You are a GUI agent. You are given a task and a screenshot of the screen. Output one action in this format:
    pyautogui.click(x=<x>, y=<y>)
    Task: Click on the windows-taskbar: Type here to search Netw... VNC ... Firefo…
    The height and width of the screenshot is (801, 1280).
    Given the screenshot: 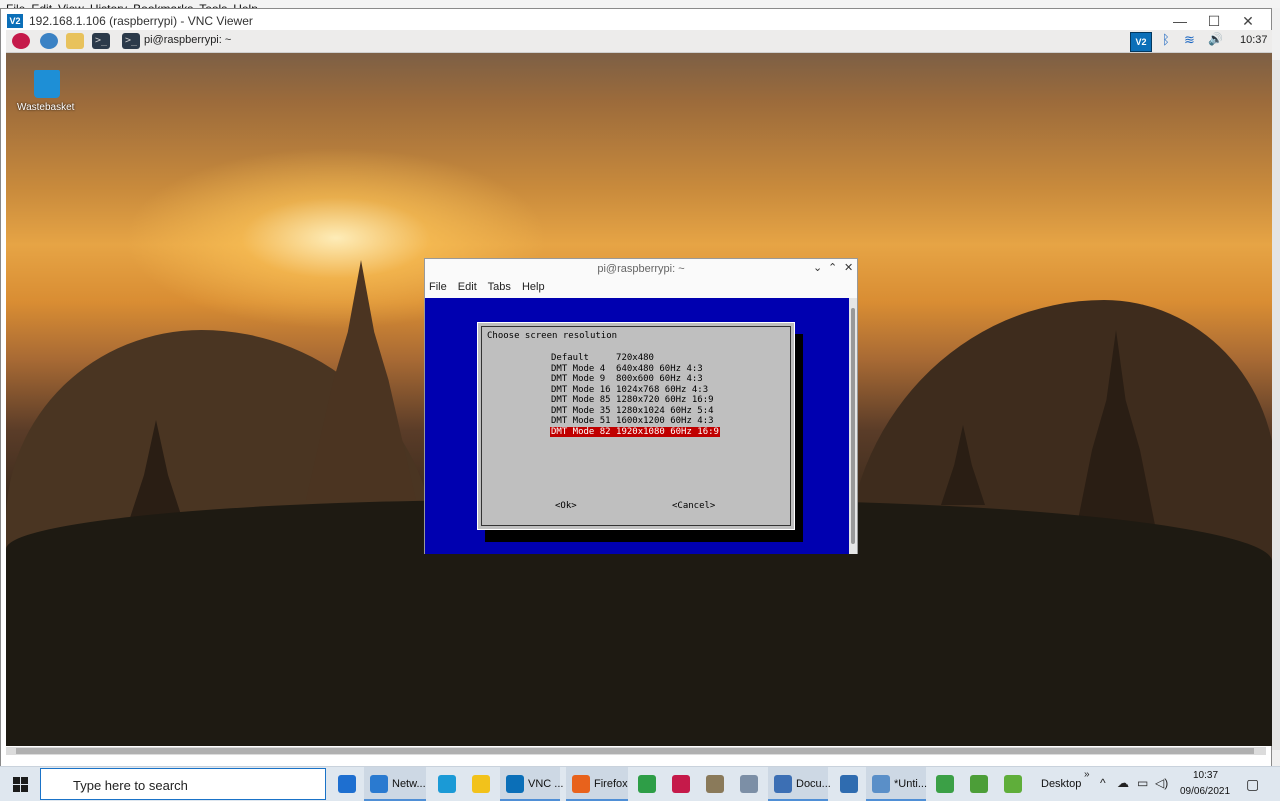 What is the action you would take?
    pyautogui.click(x=640, y=783)
    